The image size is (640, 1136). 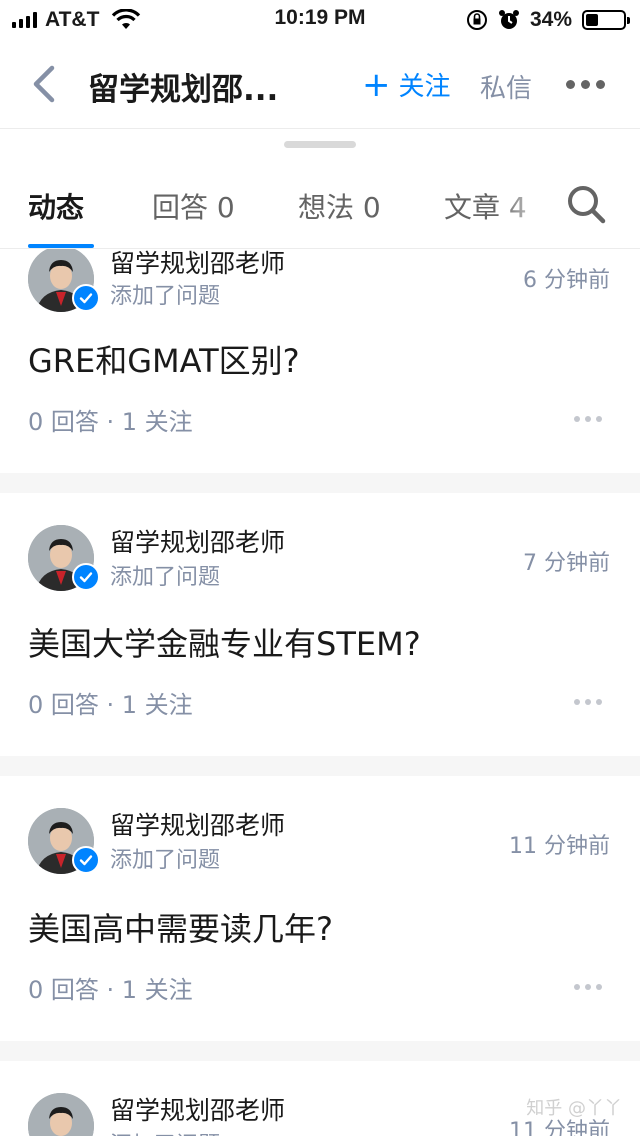 I want to click on drag-handle, so click(x=320, y=144).